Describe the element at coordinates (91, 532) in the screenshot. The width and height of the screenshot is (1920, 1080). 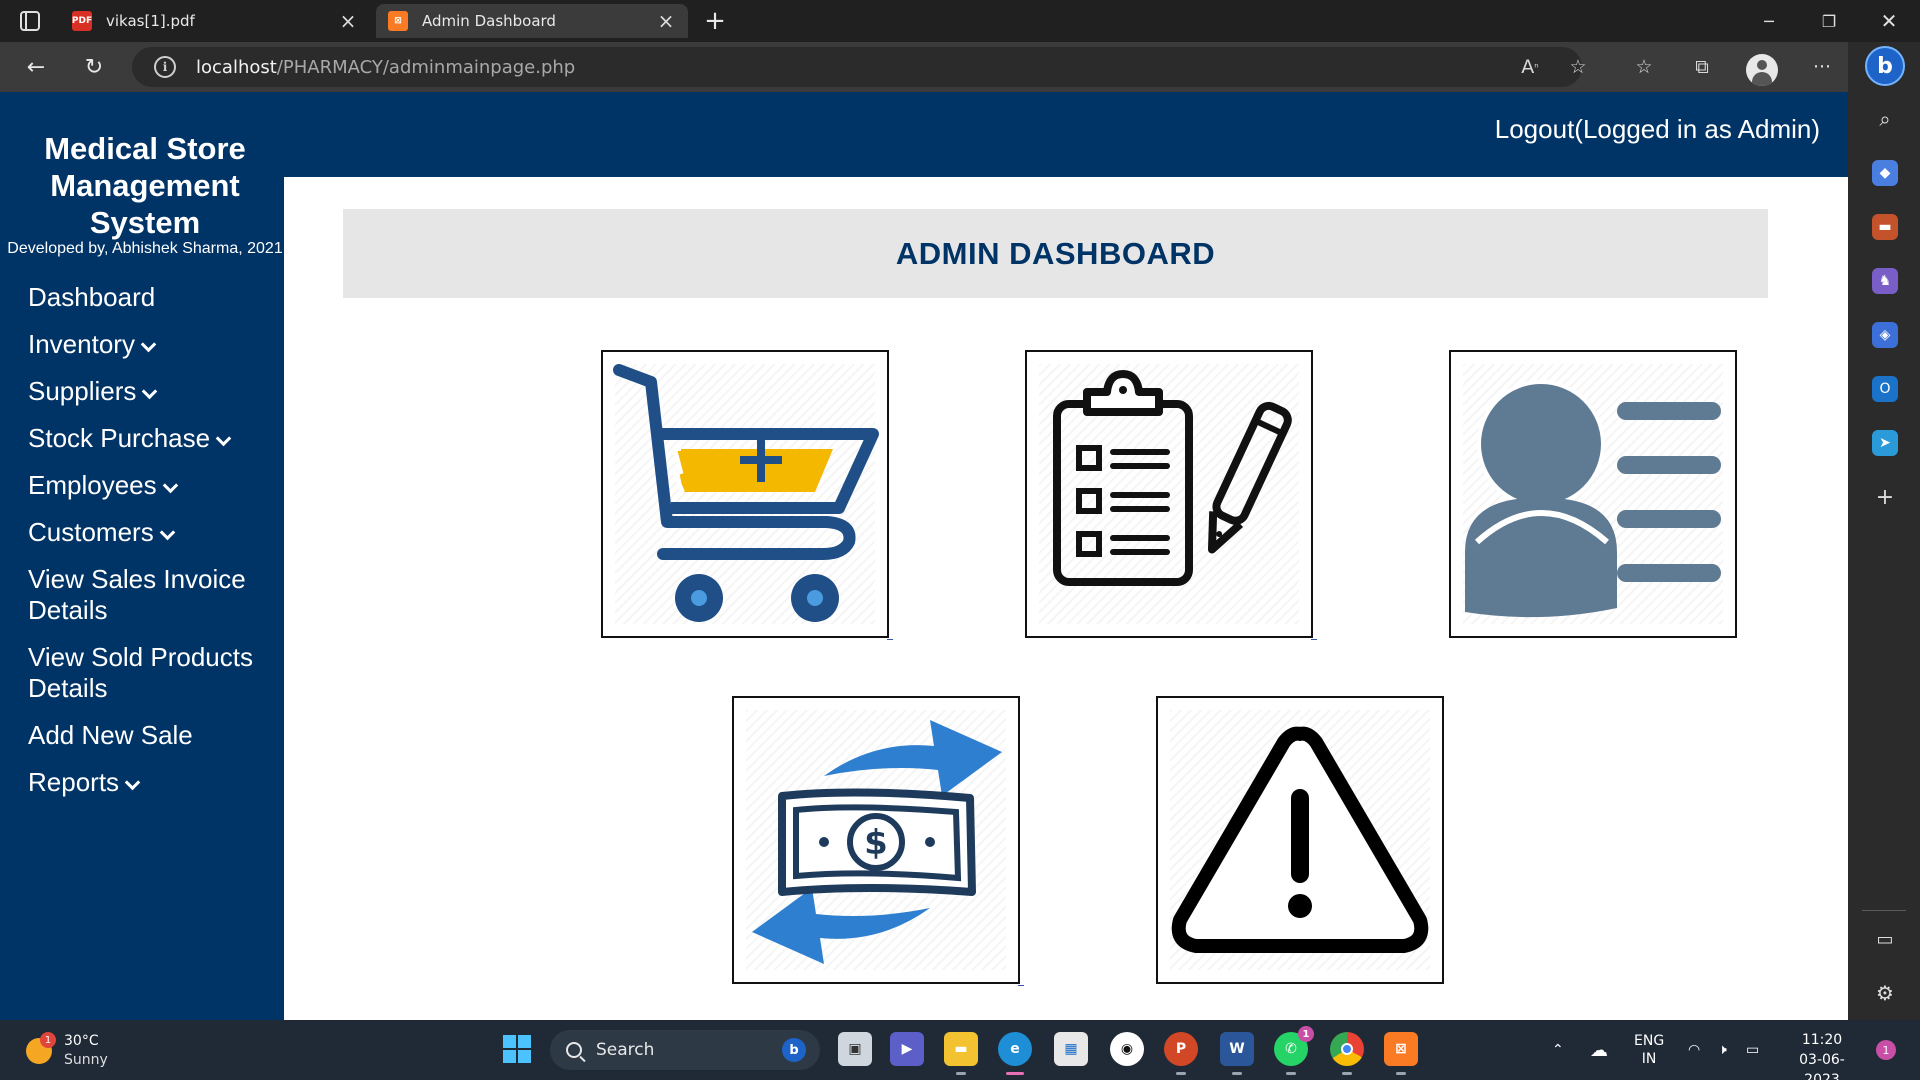
I see `sidebar-item-label: Customers` at that location.